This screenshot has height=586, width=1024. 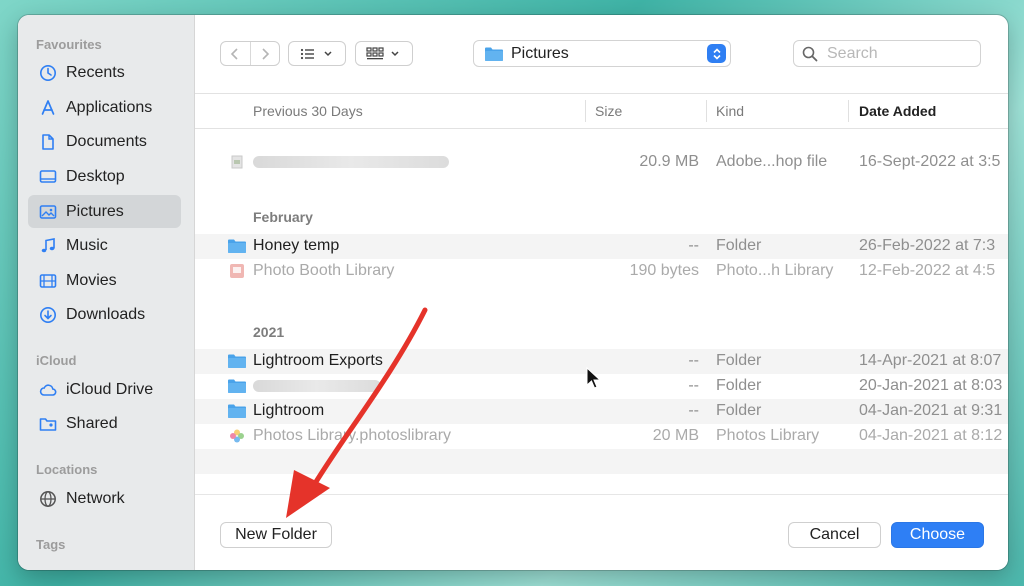 I want to click on table-row: Honey temp -- Folder 26-Feb-2022 at 7:3, so click(x=601, y=246).